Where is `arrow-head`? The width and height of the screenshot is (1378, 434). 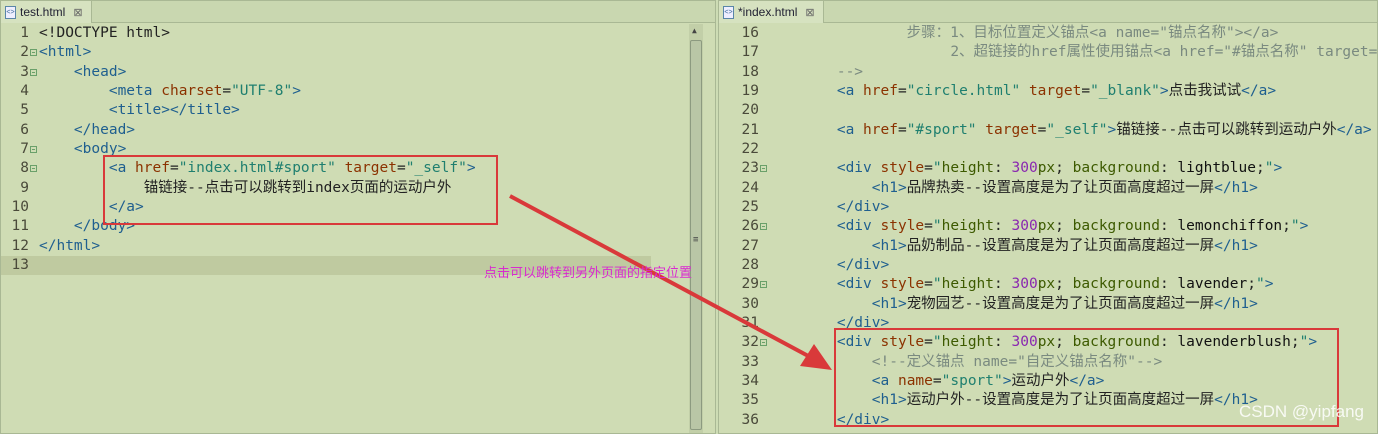 arrow-head is located at coordinates (816, 357).